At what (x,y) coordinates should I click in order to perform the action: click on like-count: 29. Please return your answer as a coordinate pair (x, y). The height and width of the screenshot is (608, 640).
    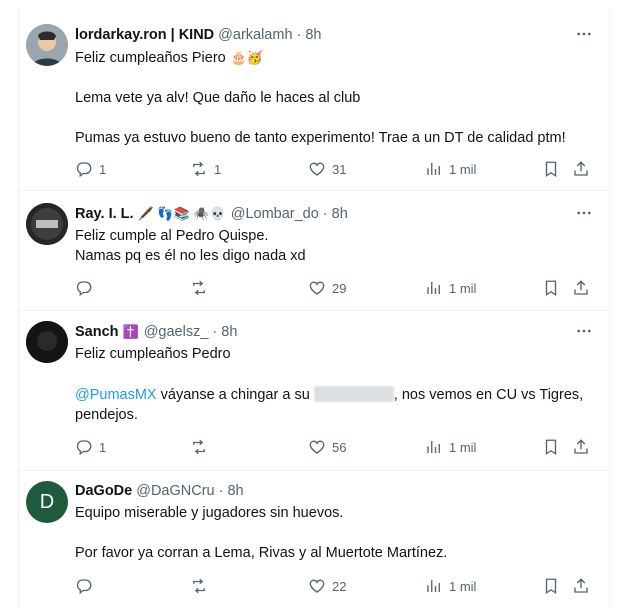
    Looking at the image, I should click on (339, 288).